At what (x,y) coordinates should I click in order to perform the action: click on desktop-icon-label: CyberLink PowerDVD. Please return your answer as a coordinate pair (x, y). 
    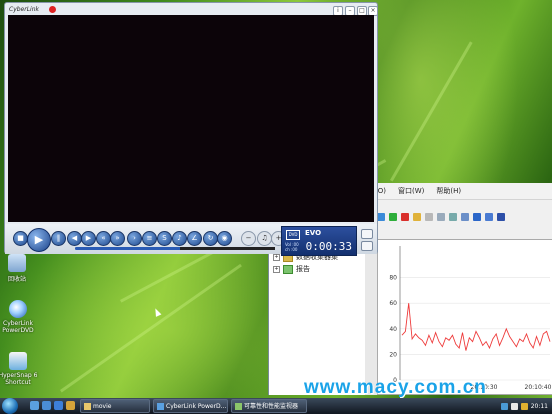
    Looking at the image, I should click on (18, 327).